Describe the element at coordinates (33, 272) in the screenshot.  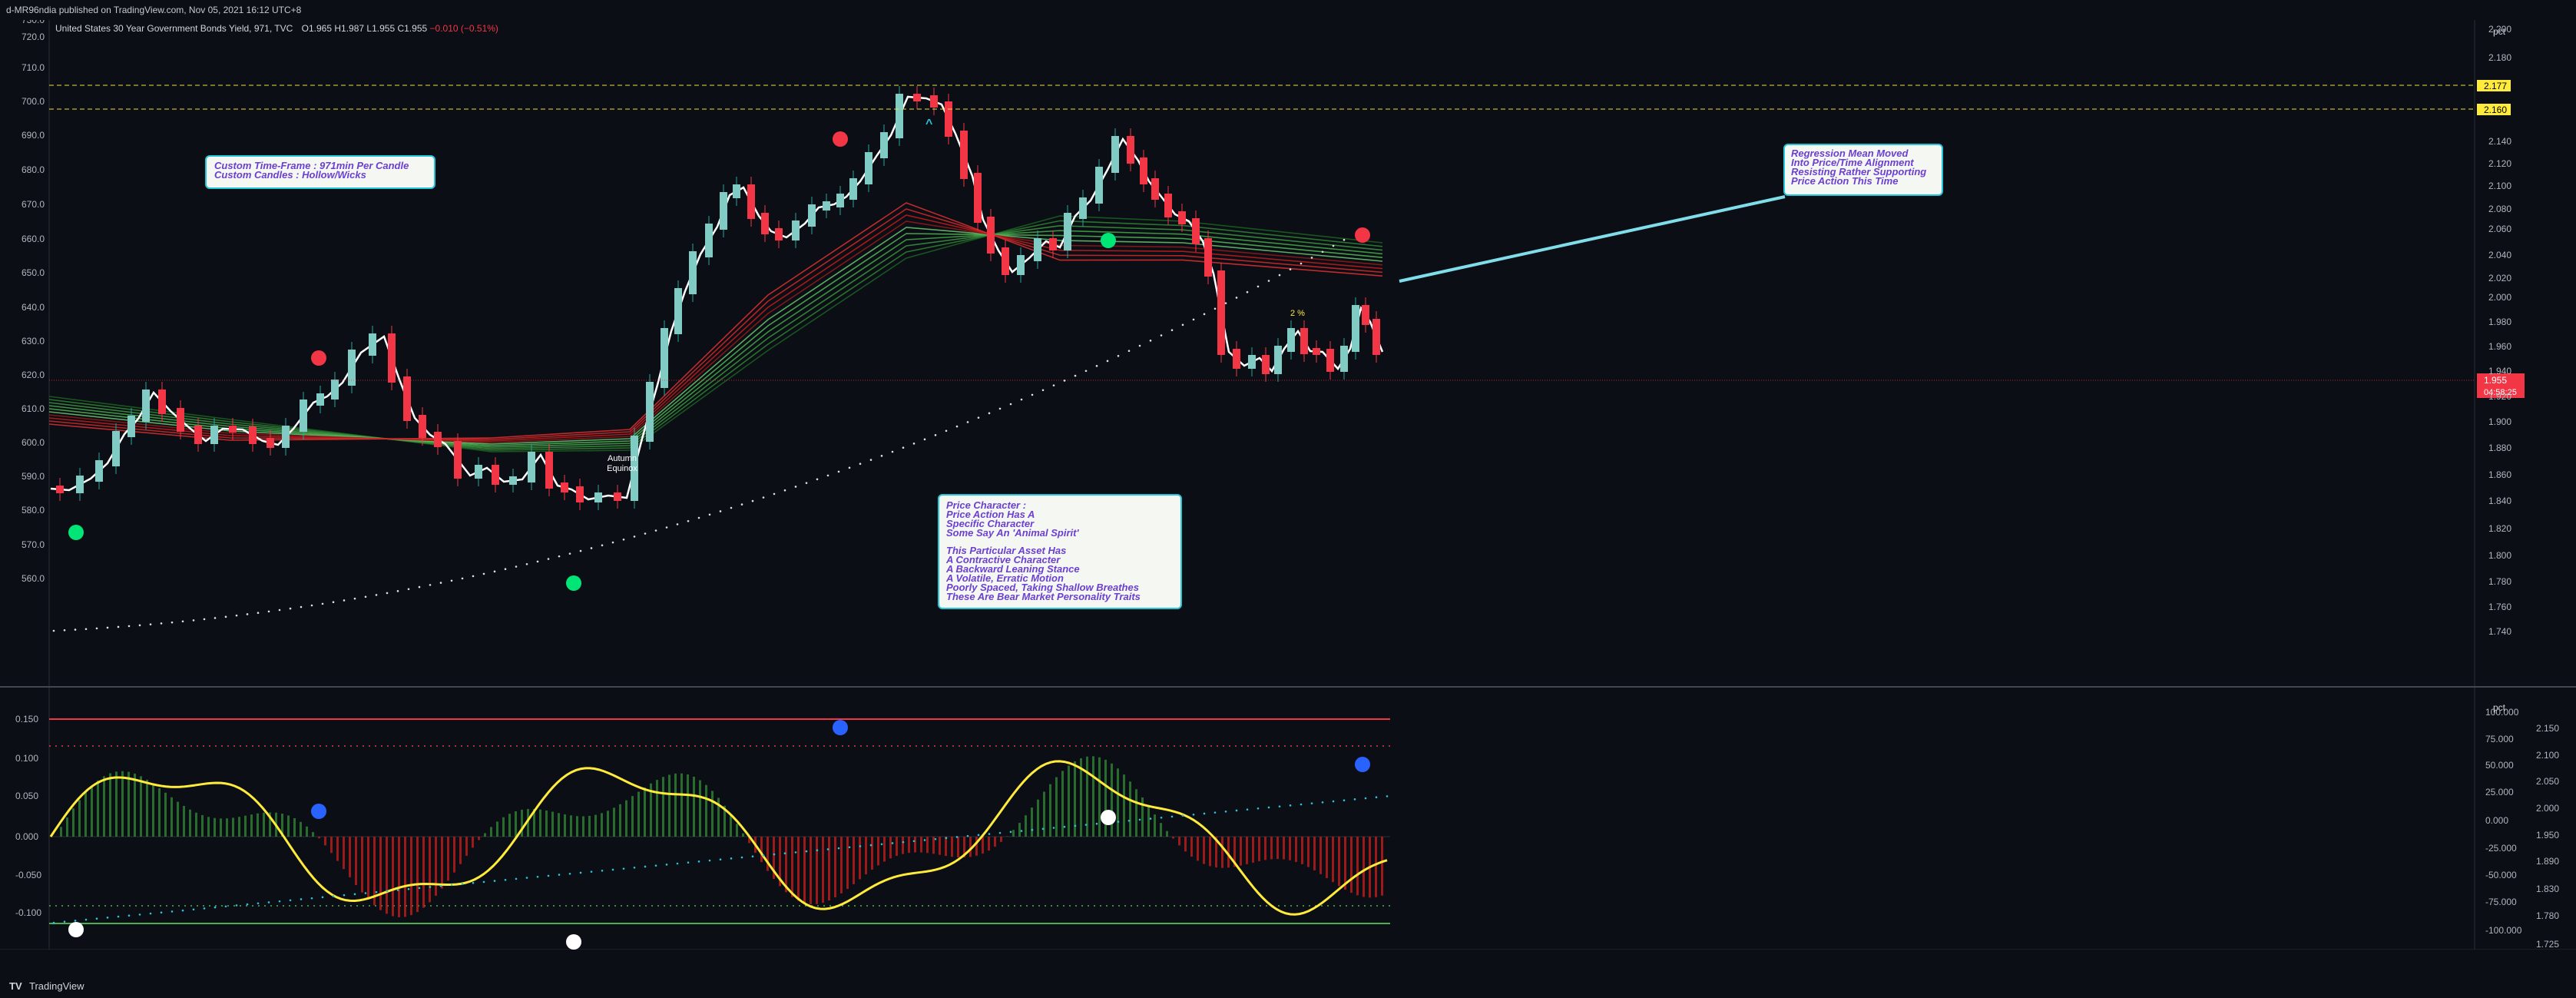
I see `main-left-axis-label: 650.0` at that location.